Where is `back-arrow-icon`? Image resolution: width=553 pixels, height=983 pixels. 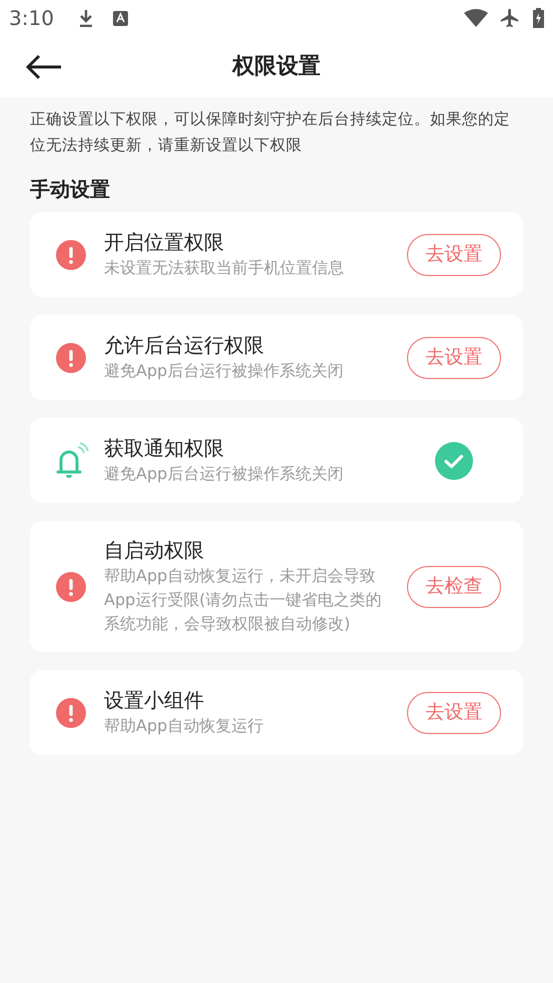
back-arrow-icon is located at coordinates (44, 67).